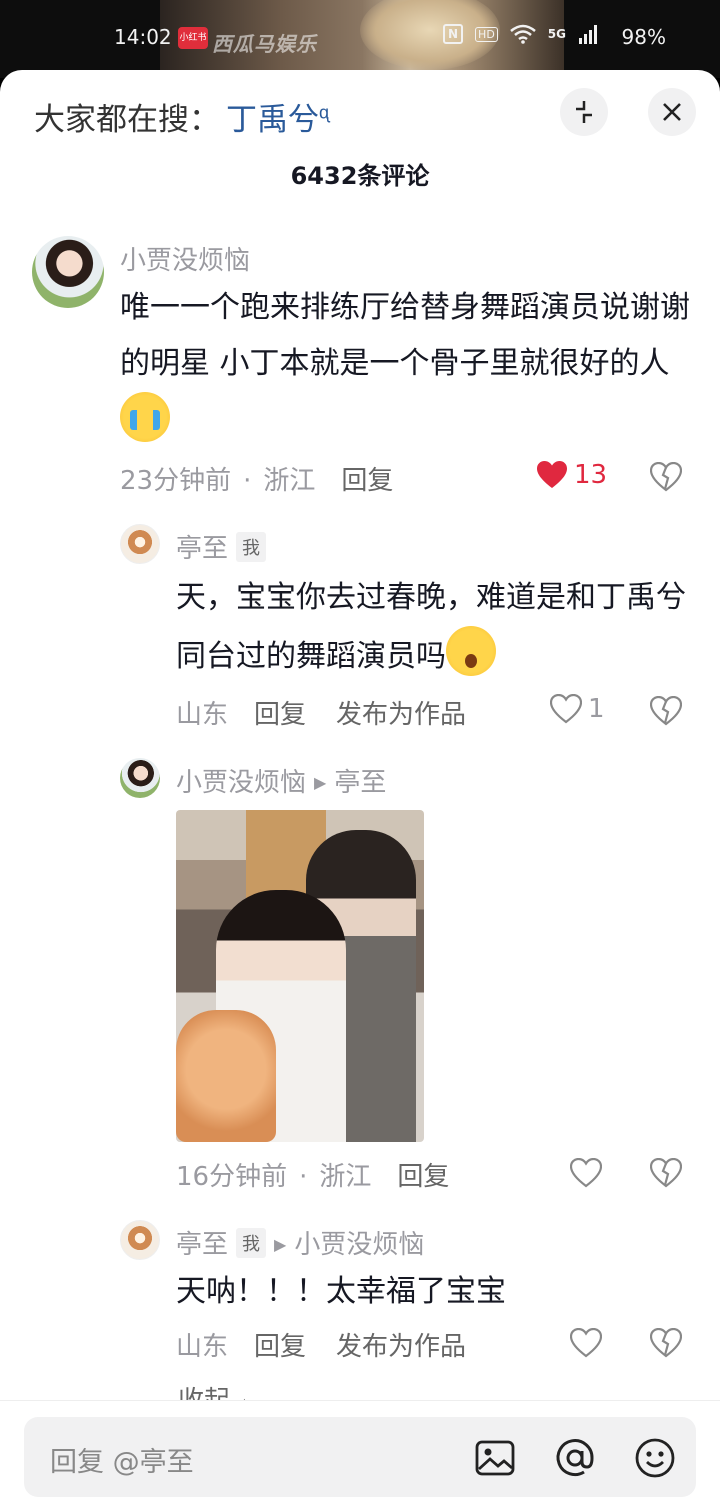  I want to click on comment-meta: 16分钟前 · 浙江 回复, so click(312, 1174).